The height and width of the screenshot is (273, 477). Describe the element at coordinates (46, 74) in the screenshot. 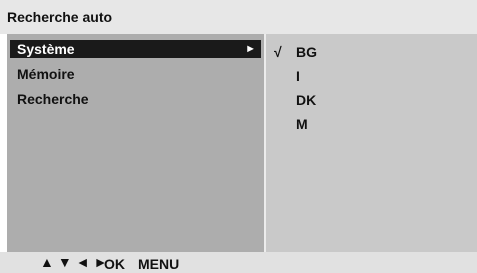

I see `menu-item-label: Mémoire` at that location.